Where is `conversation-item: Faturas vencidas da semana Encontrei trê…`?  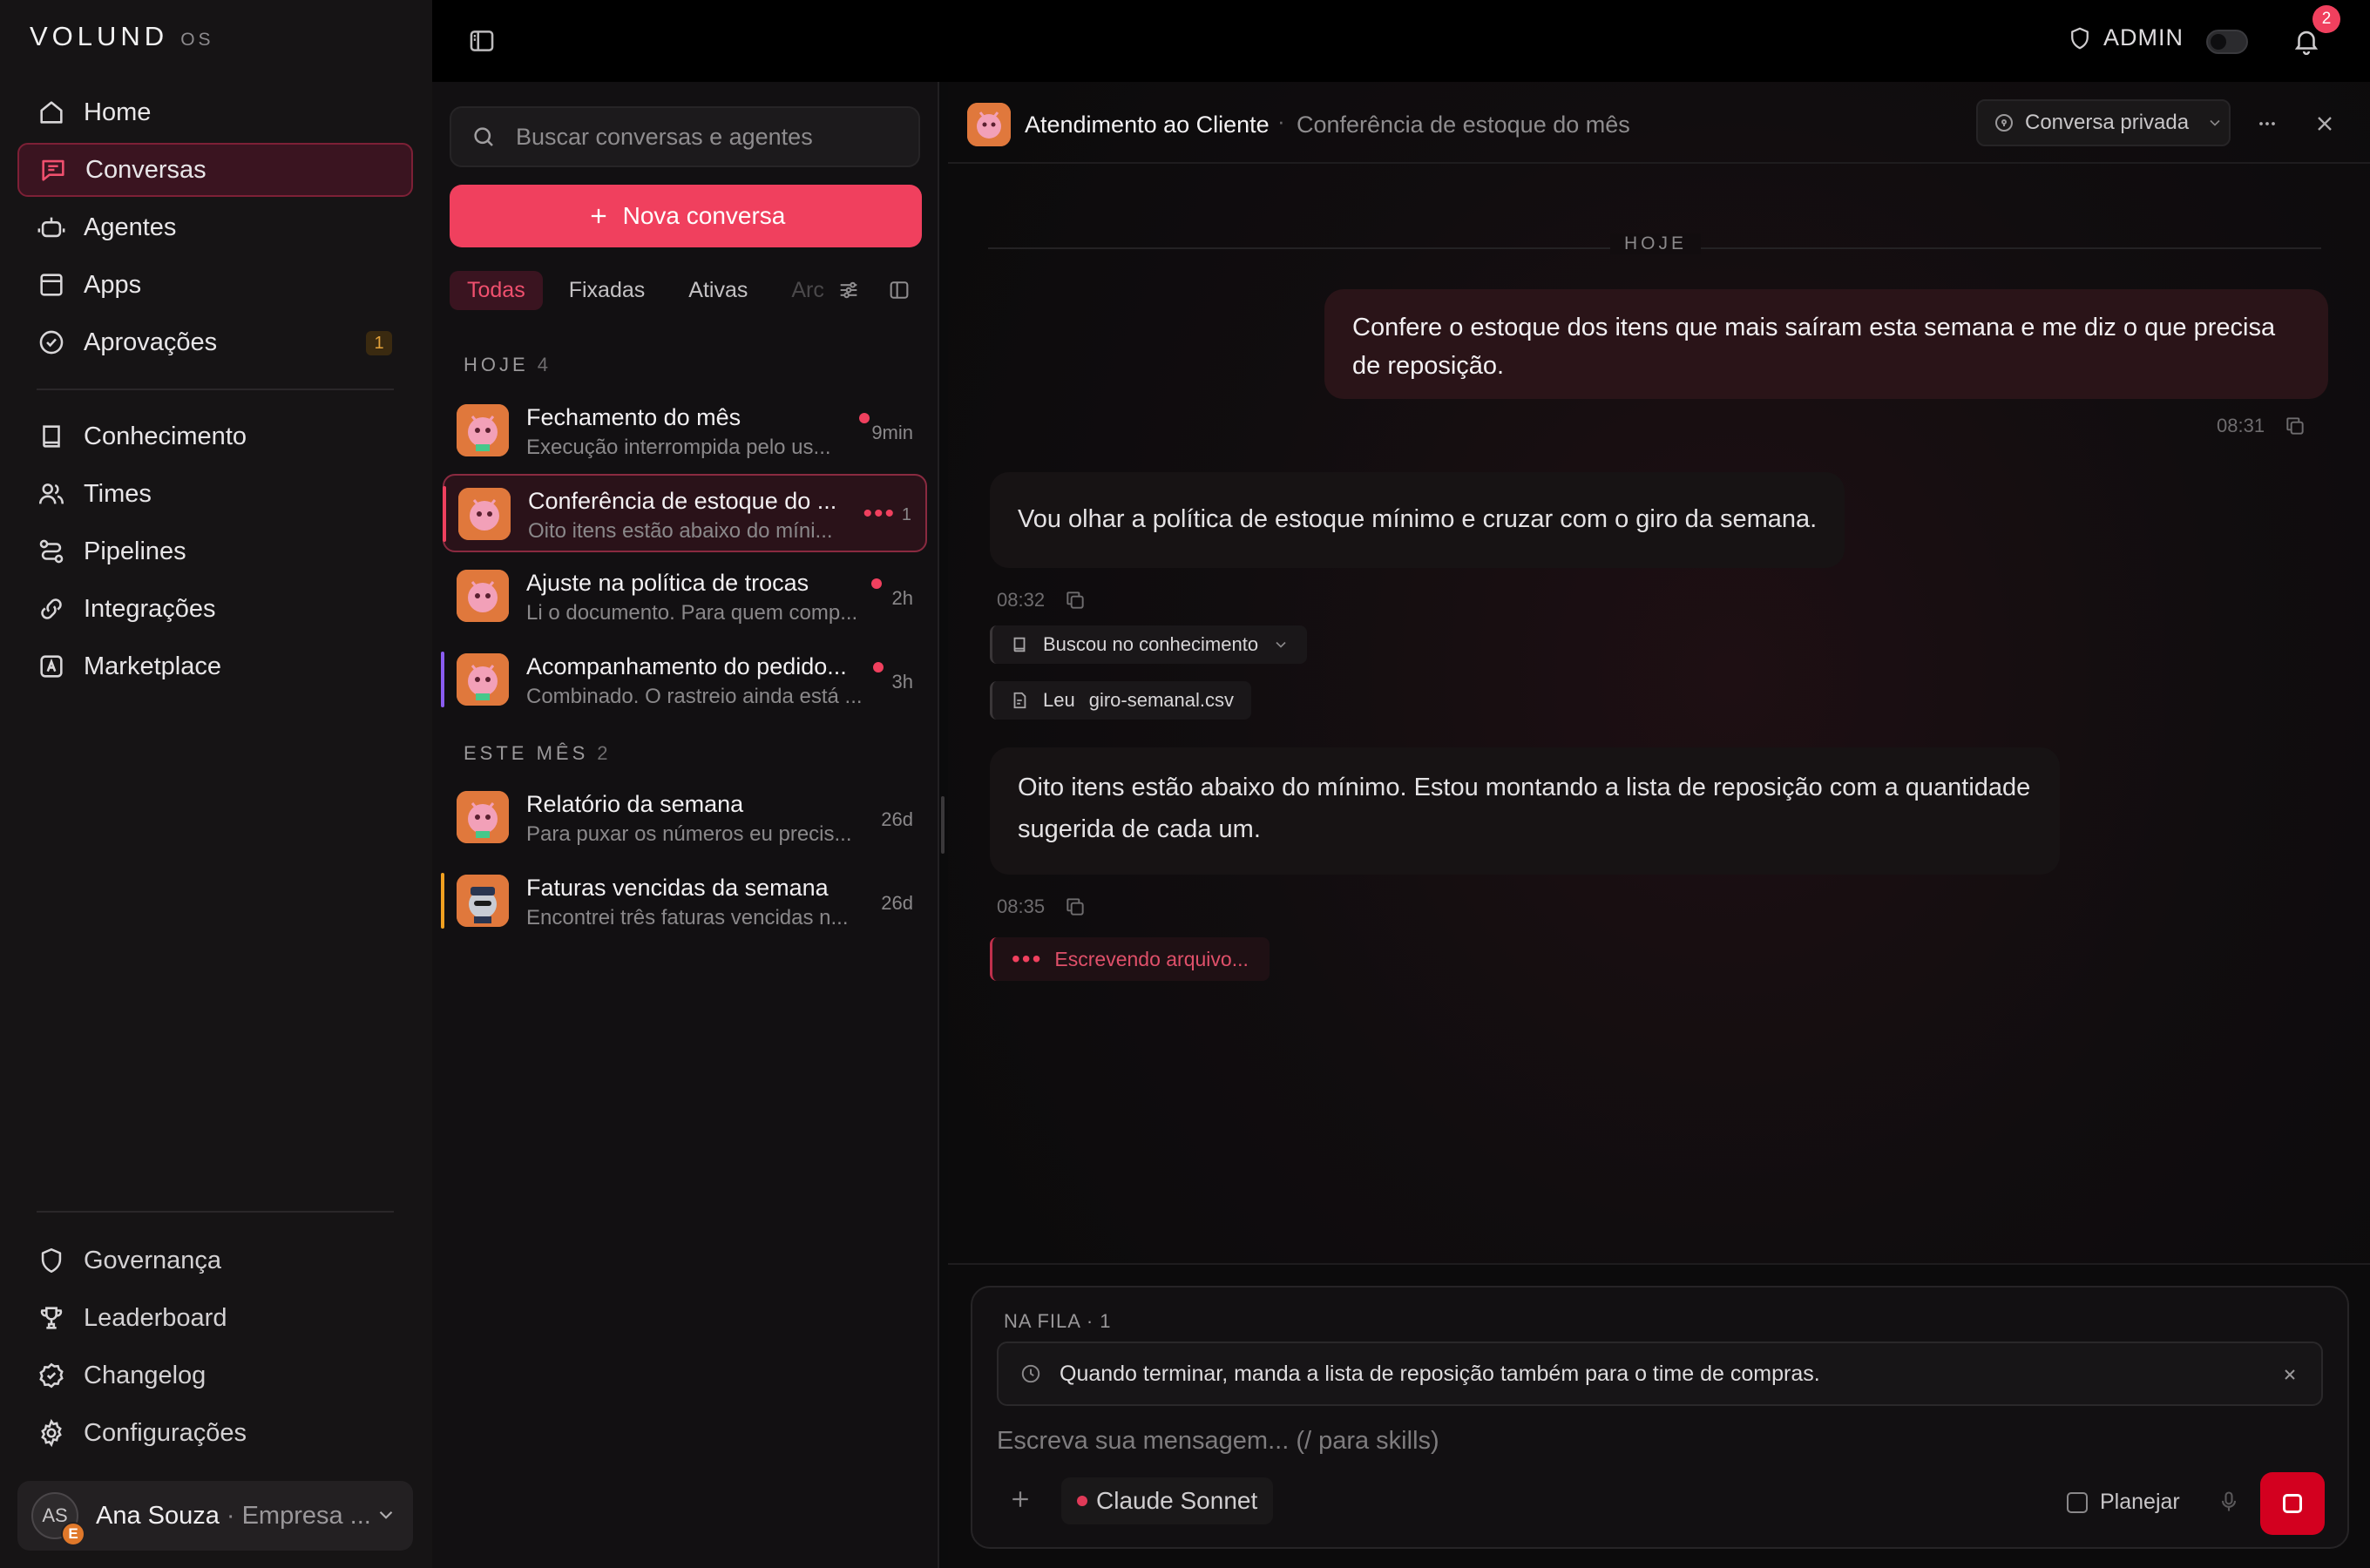 conversation-item: Faturas vencidas da semana Encontrei trê… is located at coordinates (684, 901).